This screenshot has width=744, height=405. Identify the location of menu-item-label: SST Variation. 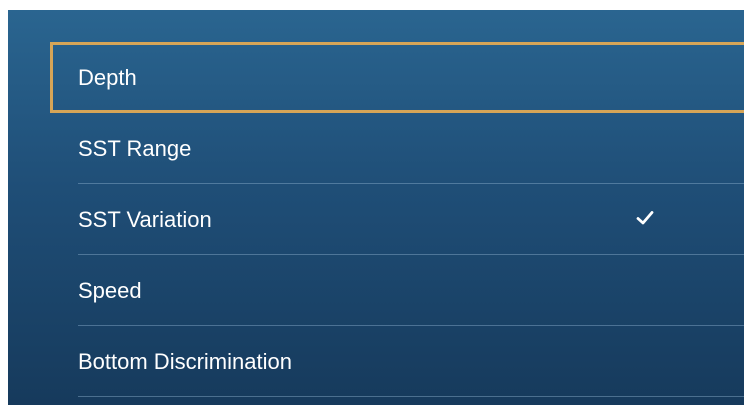
(145, 219).